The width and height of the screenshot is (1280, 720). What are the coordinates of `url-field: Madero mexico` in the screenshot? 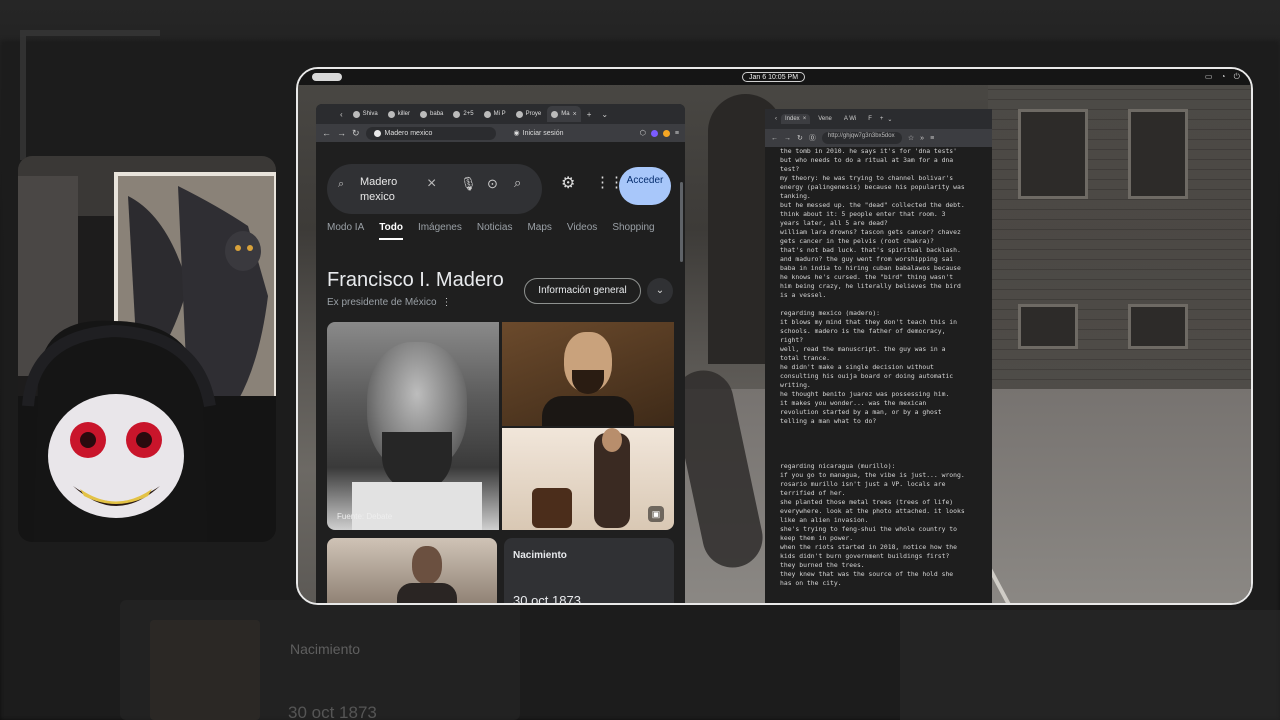 It's located at (430, 133).